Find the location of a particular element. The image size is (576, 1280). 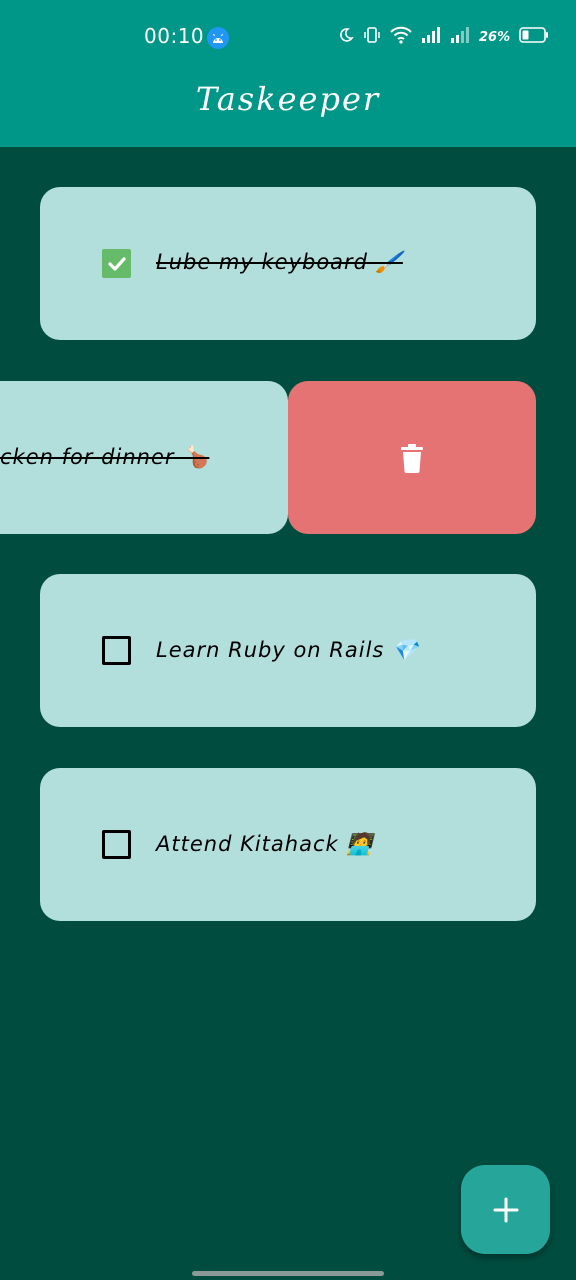

task-card: Learn Ruby on Rails 💎 is located at coordinates (288, 650).